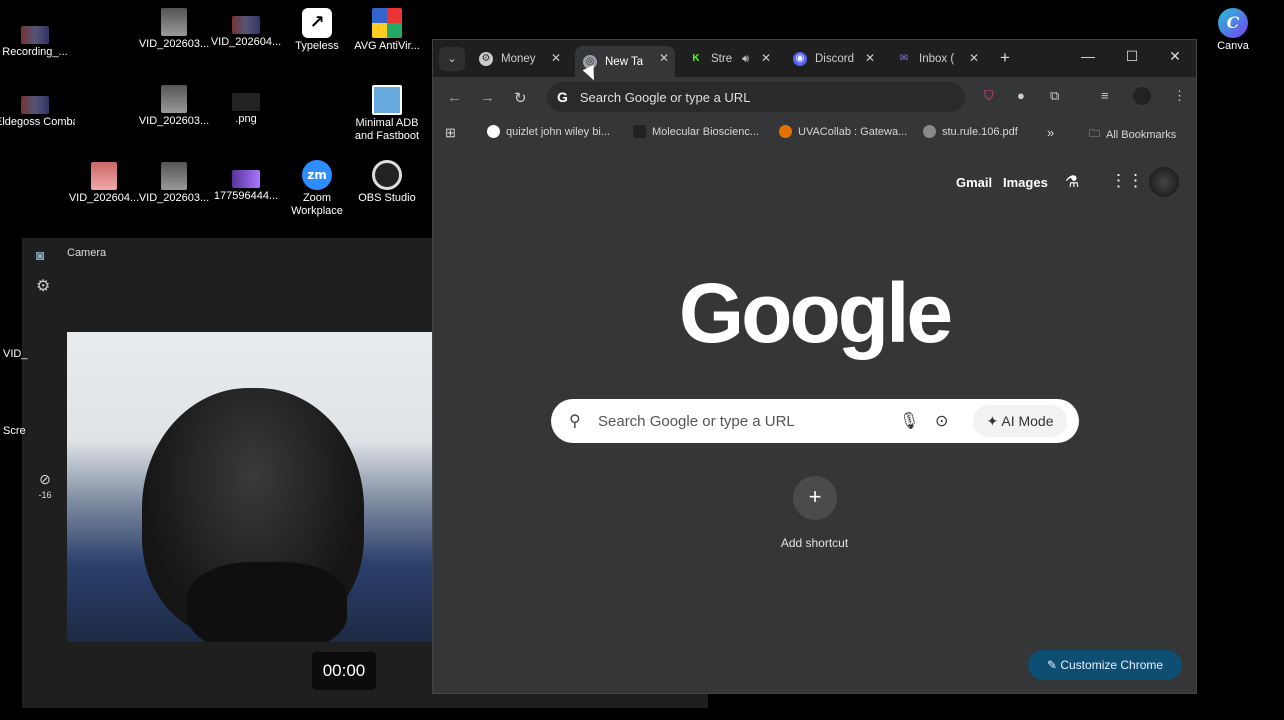 The image size is (1284, 720). What do you see at coordinates (756, 97) in the screenshot?
I see `omnibox: G Search Google or type a URL` at bounding box center [756, 97].